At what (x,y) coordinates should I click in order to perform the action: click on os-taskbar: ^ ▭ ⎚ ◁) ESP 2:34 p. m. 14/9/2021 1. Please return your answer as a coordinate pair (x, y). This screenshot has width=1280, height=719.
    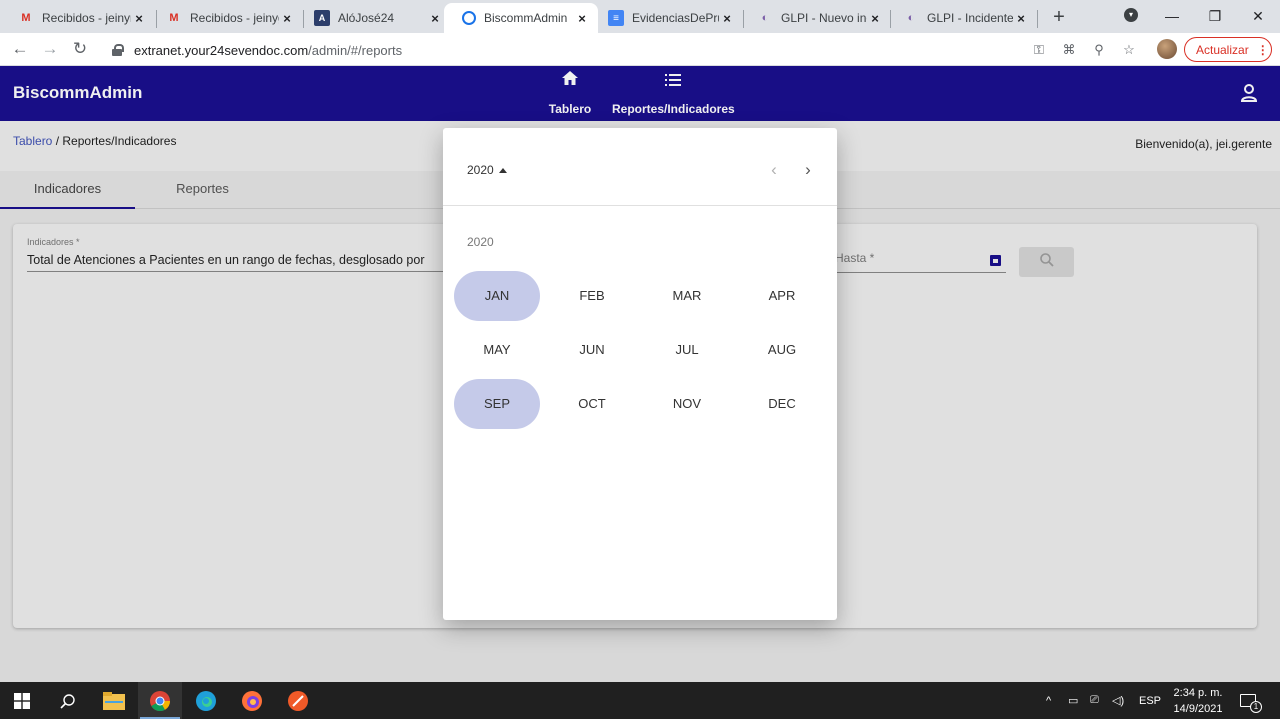
    Looking at the image, I should click on (640, 700).